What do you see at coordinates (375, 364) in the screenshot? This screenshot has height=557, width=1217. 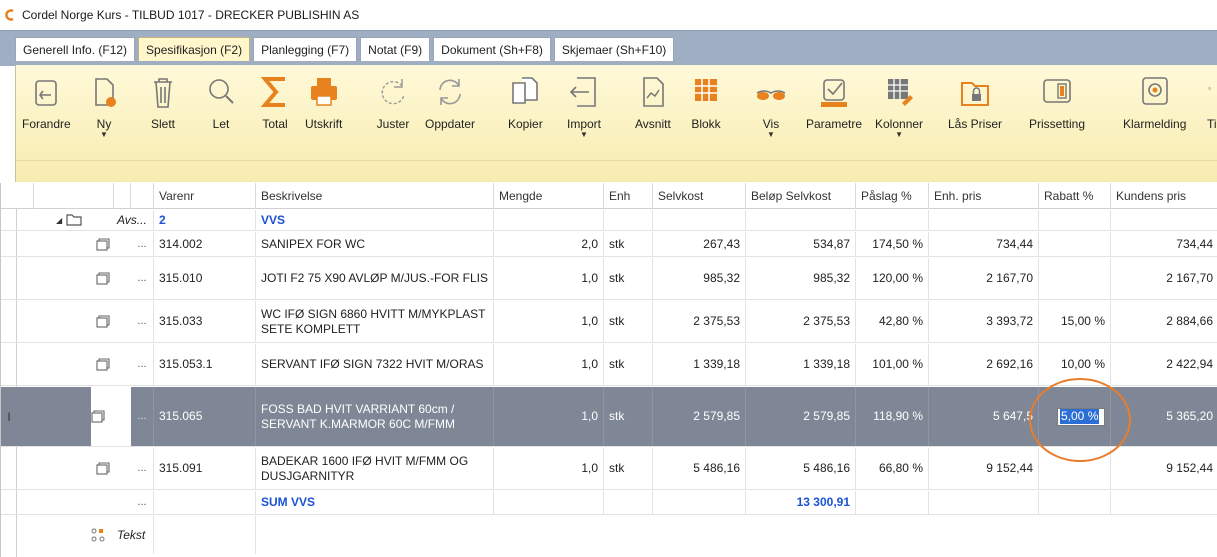 I see `cell-beskrivelse: SERVANT IFØ SIGN 7322 HVIT M/ORAS` at bounding box center [375, 364].